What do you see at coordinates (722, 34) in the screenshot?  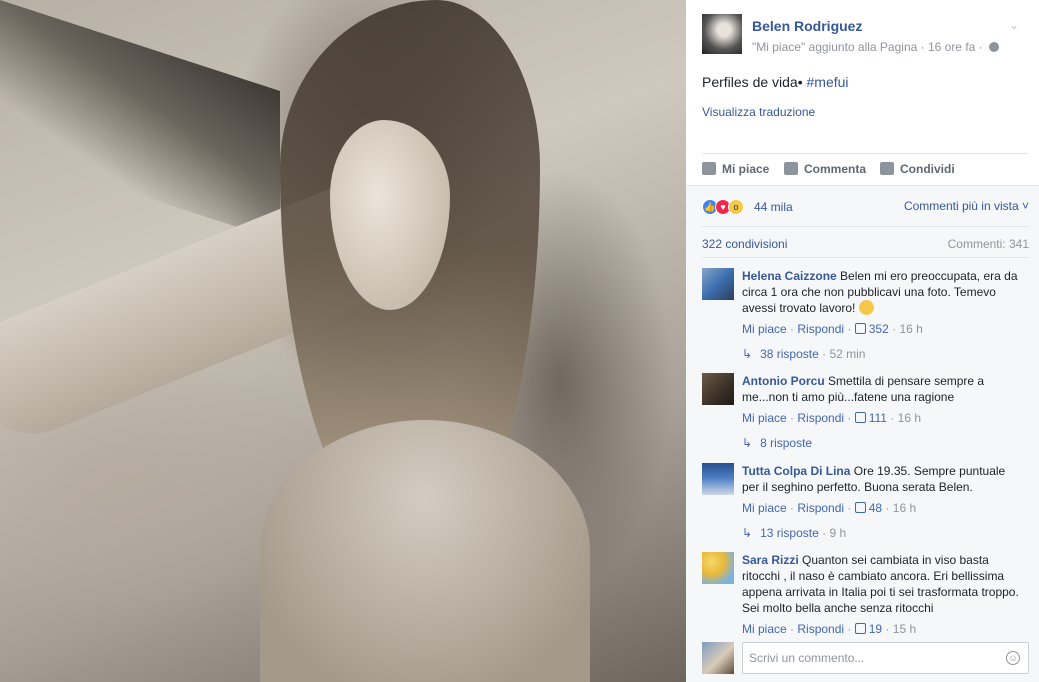 I see `author-avatar` at bounding box center [722, 34].